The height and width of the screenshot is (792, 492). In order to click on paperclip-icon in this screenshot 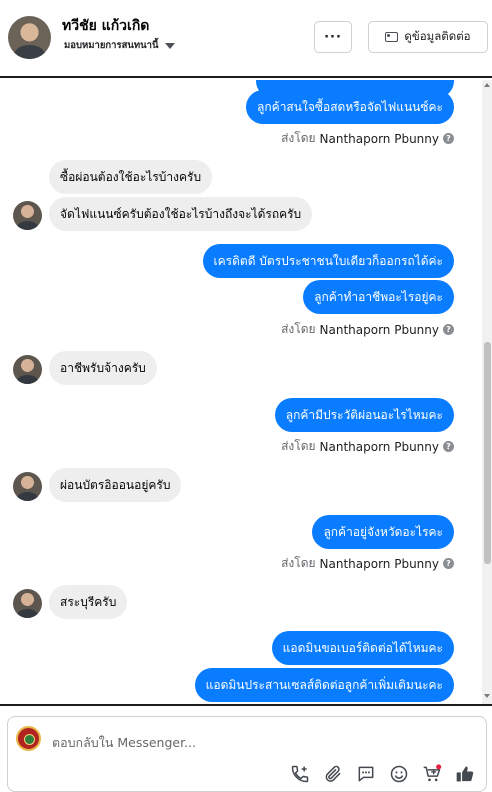, I will do `click(333, 774)`.